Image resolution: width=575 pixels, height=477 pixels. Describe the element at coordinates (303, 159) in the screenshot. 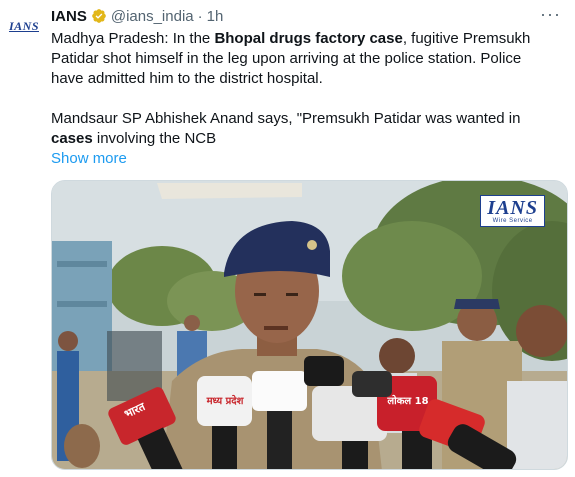

I see `show-more-link: Show more` at that location.